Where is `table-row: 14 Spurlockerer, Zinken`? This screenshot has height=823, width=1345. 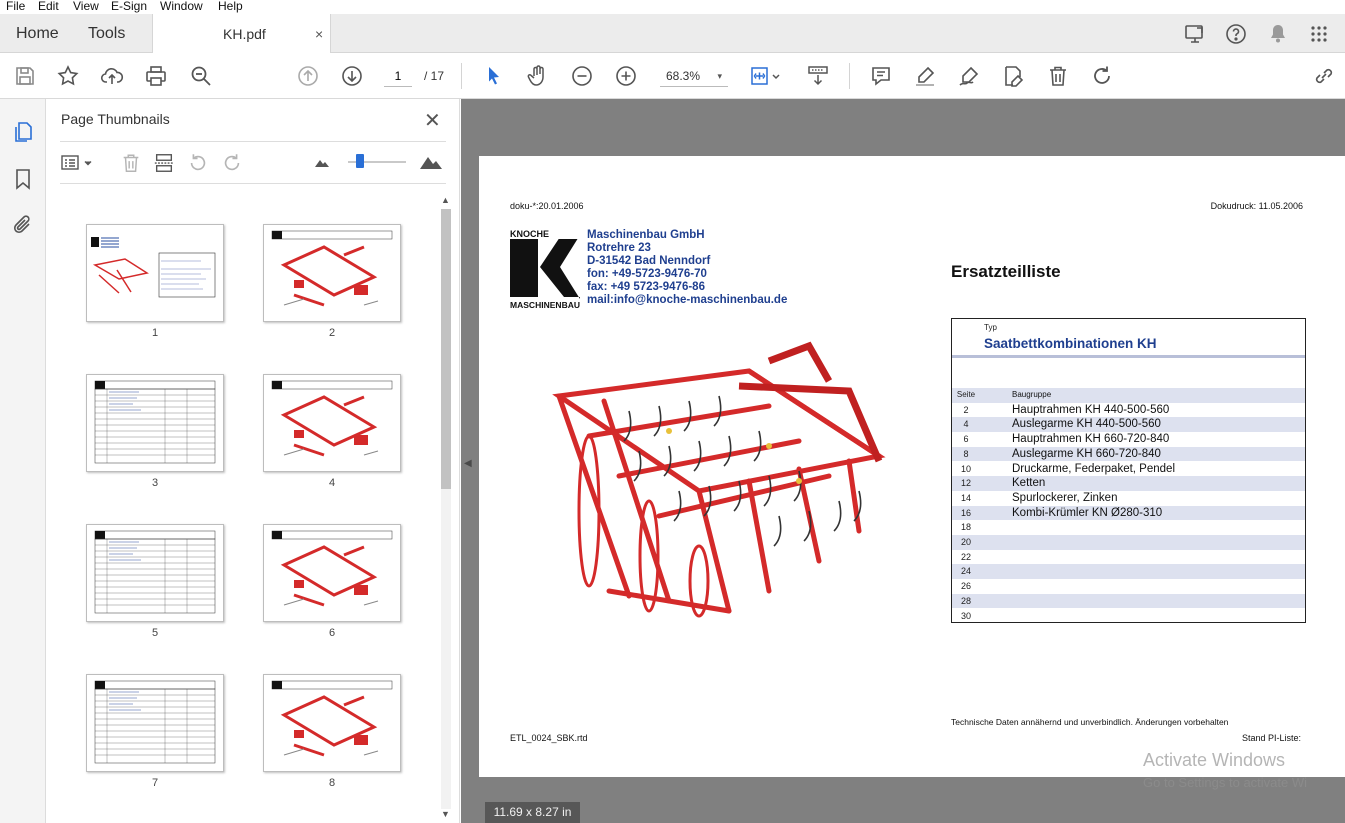
table-row: 14 Spurlockerer, Zinken is located at coordinates (1128, 498).